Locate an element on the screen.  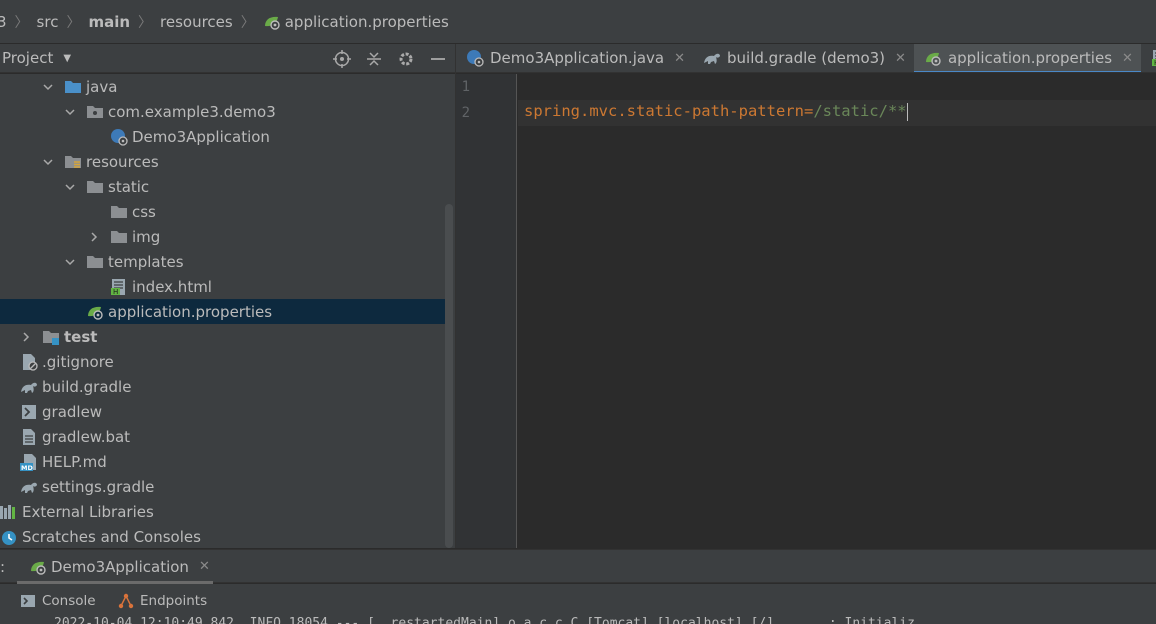
tree-item-templates: templates is located at coordinates (226, 261).